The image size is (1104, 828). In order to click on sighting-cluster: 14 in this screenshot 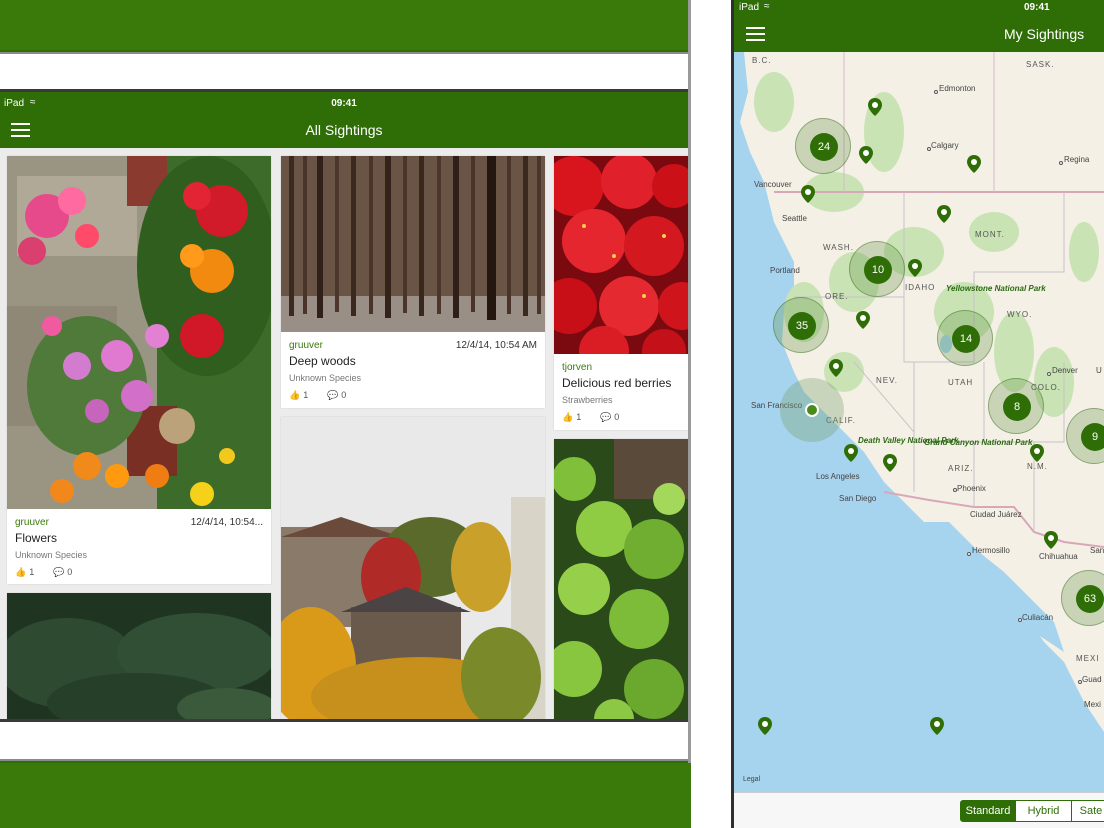, I will do `click(965, 338)`.